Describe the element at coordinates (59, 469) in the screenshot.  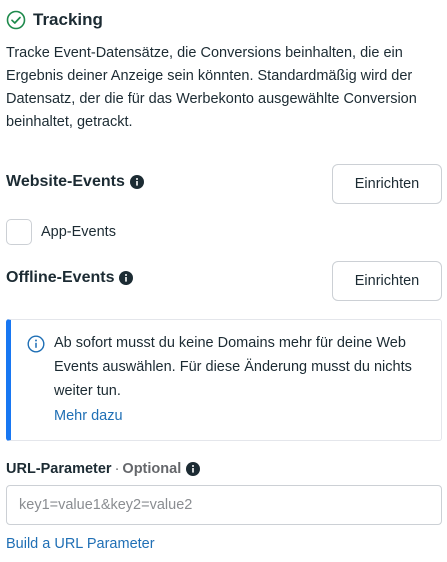
I see `url-parameter-label: URL-Parameter` at that location.